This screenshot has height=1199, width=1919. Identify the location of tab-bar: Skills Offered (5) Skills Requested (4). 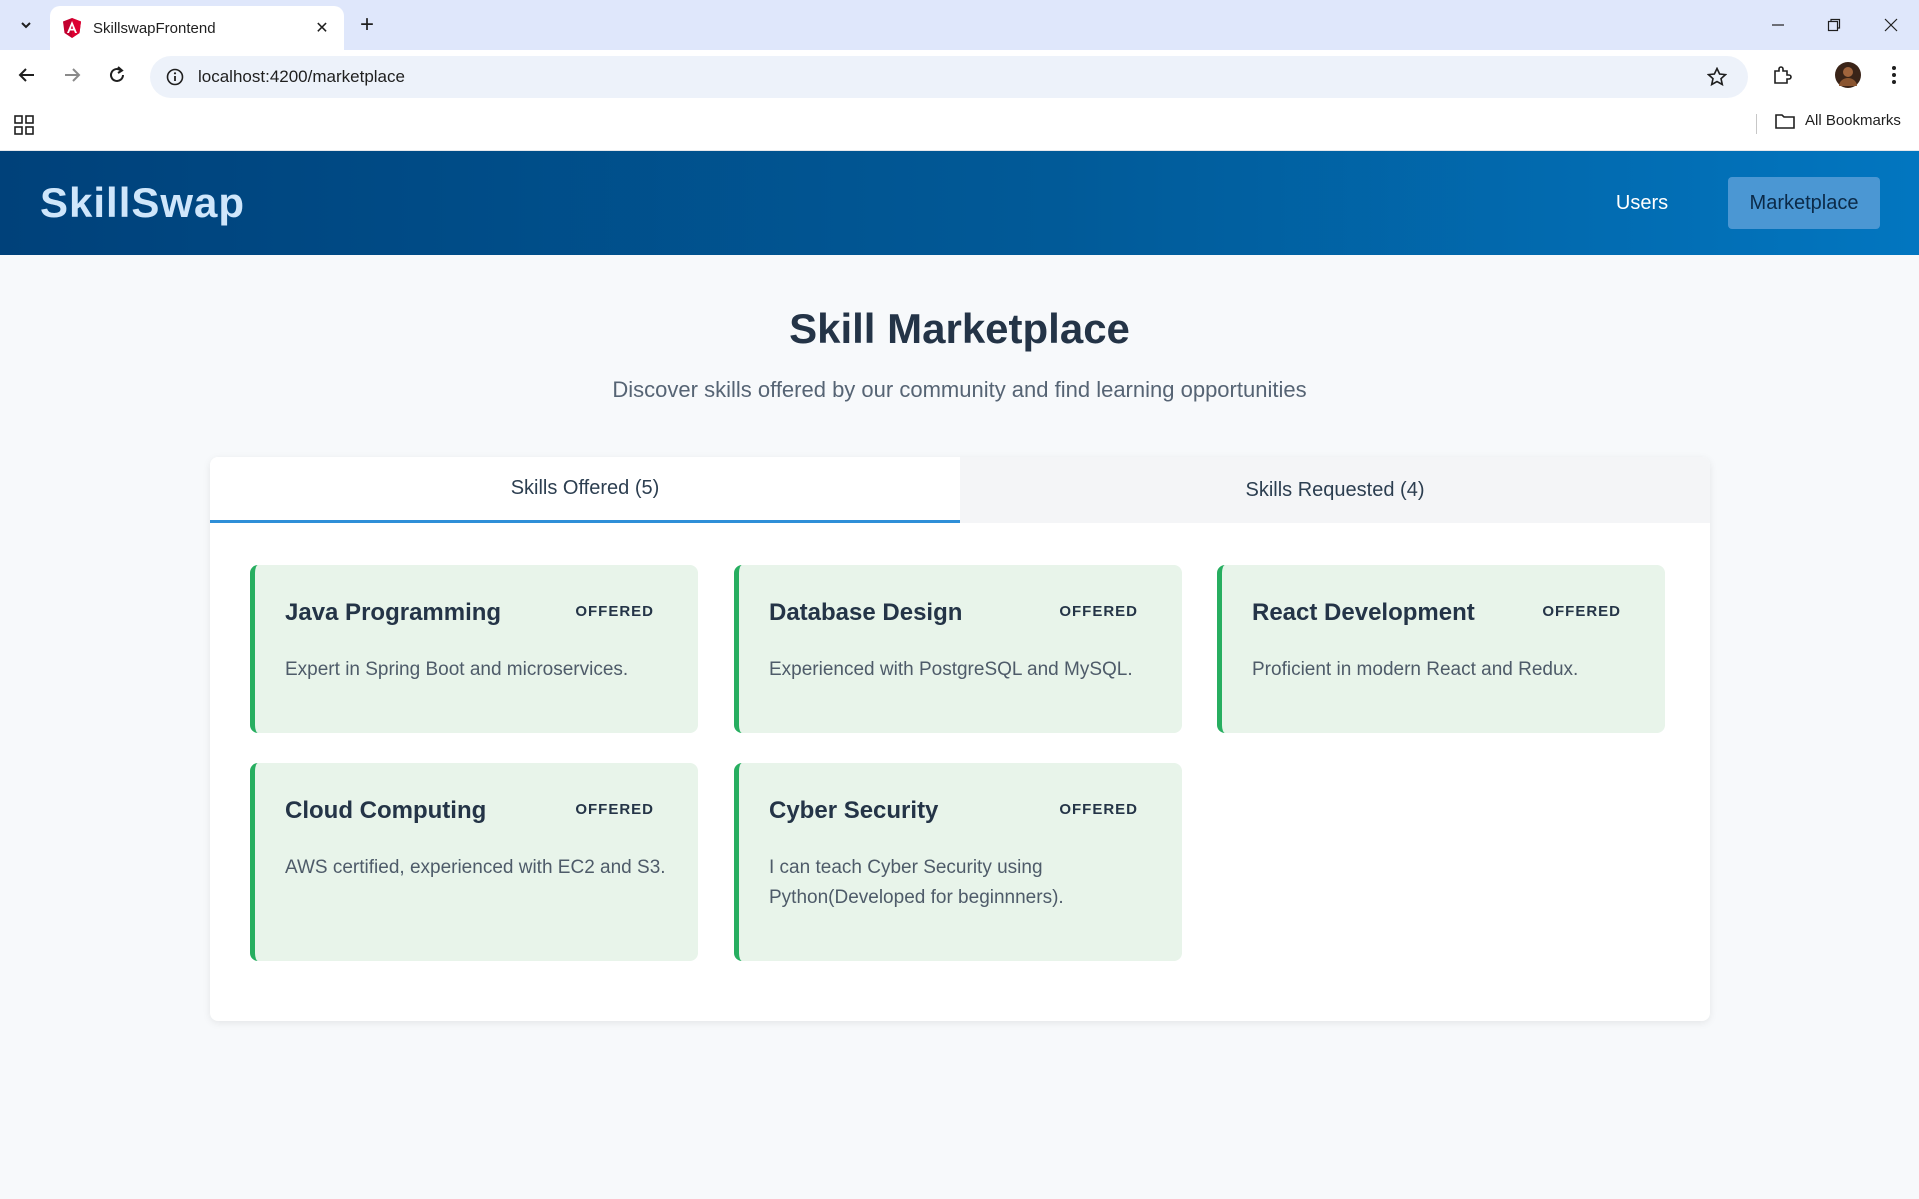
(960, 490).